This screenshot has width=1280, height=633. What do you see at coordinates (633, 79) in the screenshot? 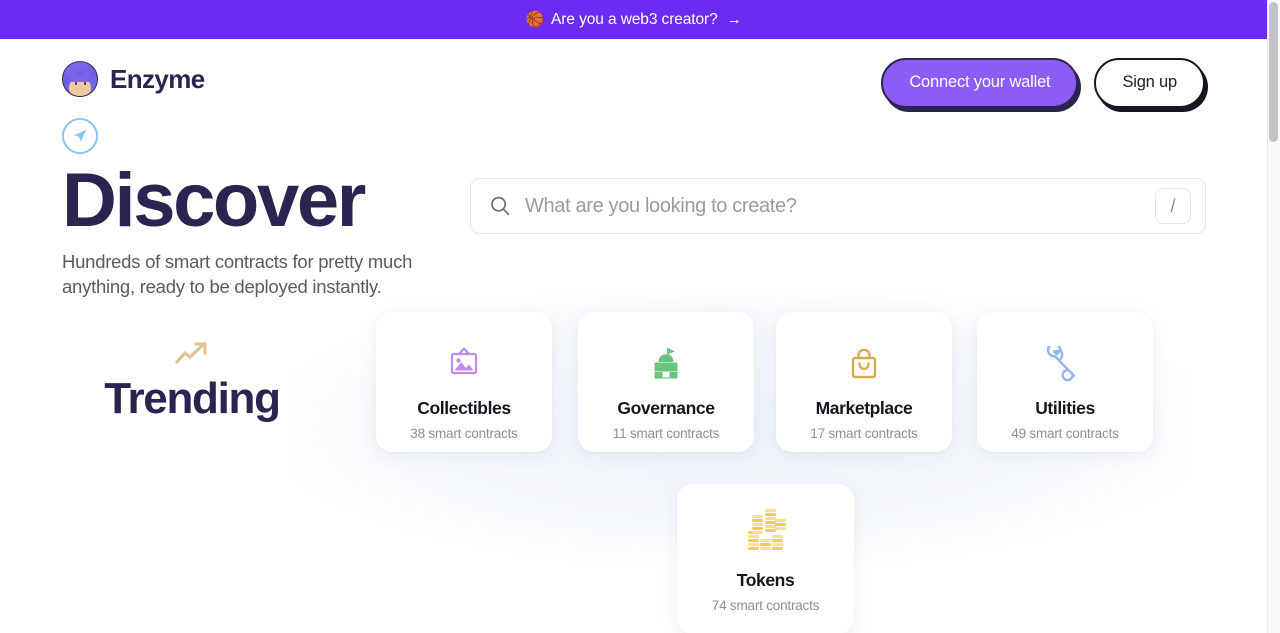
I see `site-header: Enzyme Connect your wallet Sign up` at bounding box center [633, 79].